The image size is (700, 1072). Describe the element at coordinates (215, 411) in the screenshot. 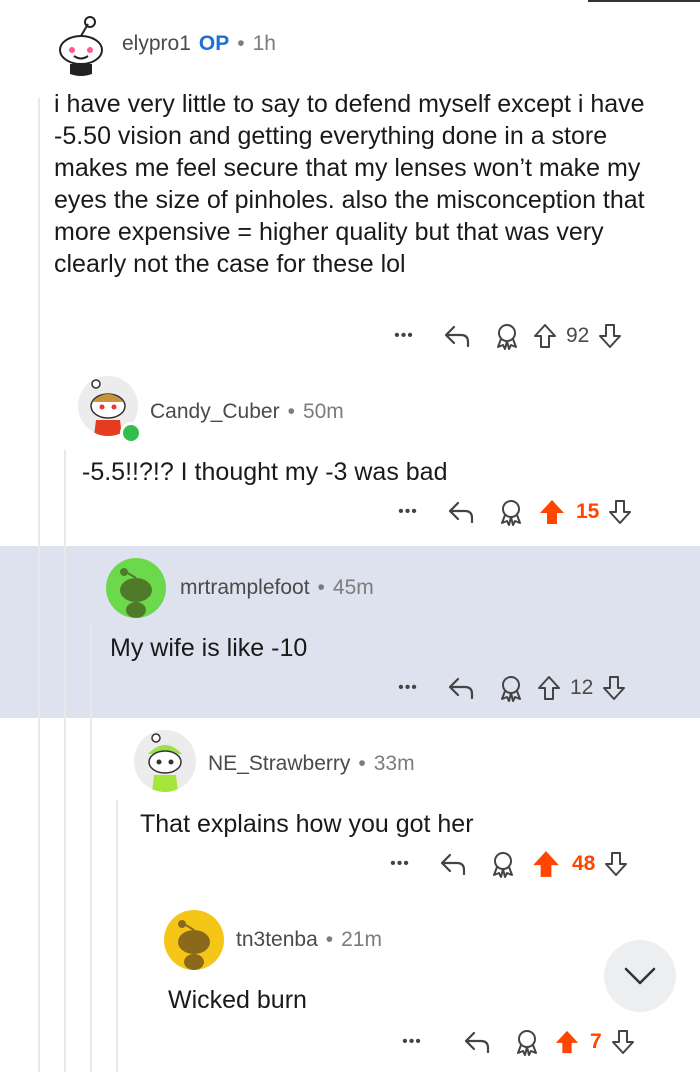

I see `username: Candy_Cuber` at that location.